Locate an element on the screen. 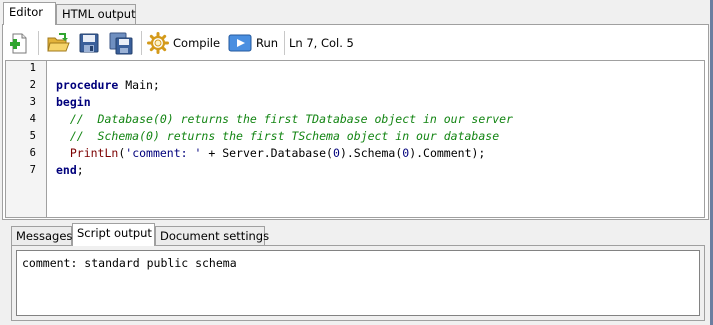  toolbar: Compile Run Ln 7, Col. 5 is located at coordinates (354, 43).